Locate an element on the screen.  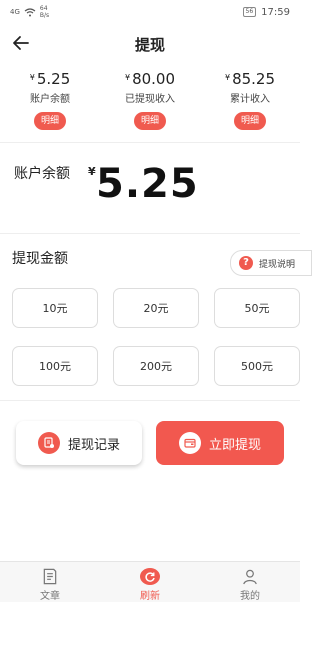
back-arrow-icon is located at coordinates (21, 43).